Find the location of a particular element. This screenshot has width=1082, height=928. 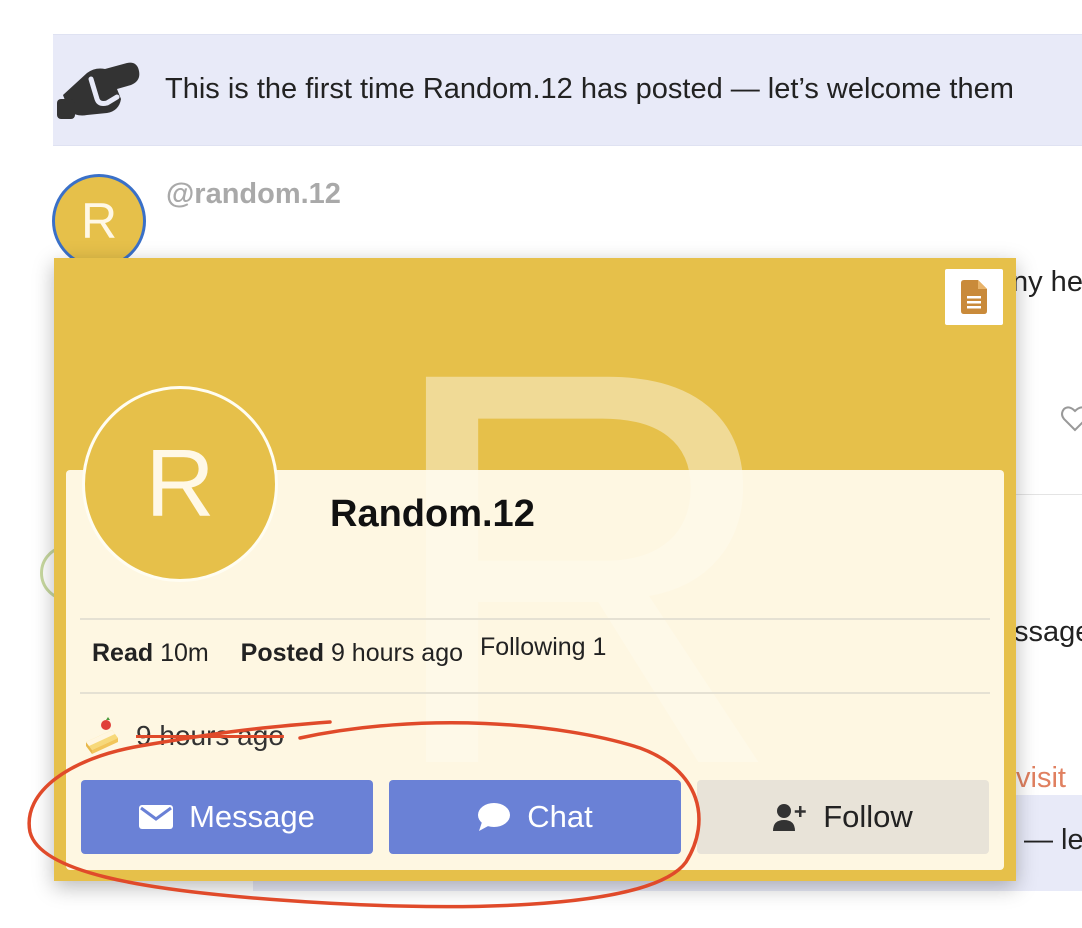

handshake-icon is located at coordinates (98, 90).